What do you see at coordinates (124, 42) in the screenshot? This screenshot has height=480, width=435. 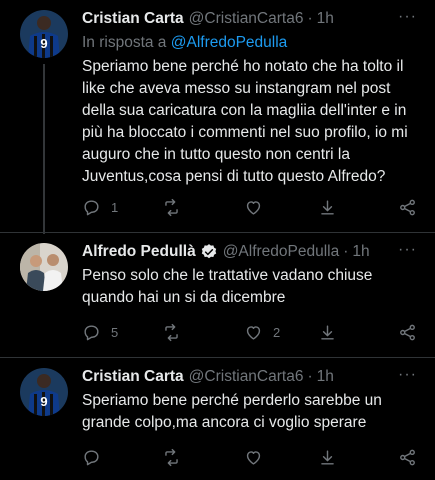 I see `reply-prefix: In risposta a` at bounding box center [124, 42].